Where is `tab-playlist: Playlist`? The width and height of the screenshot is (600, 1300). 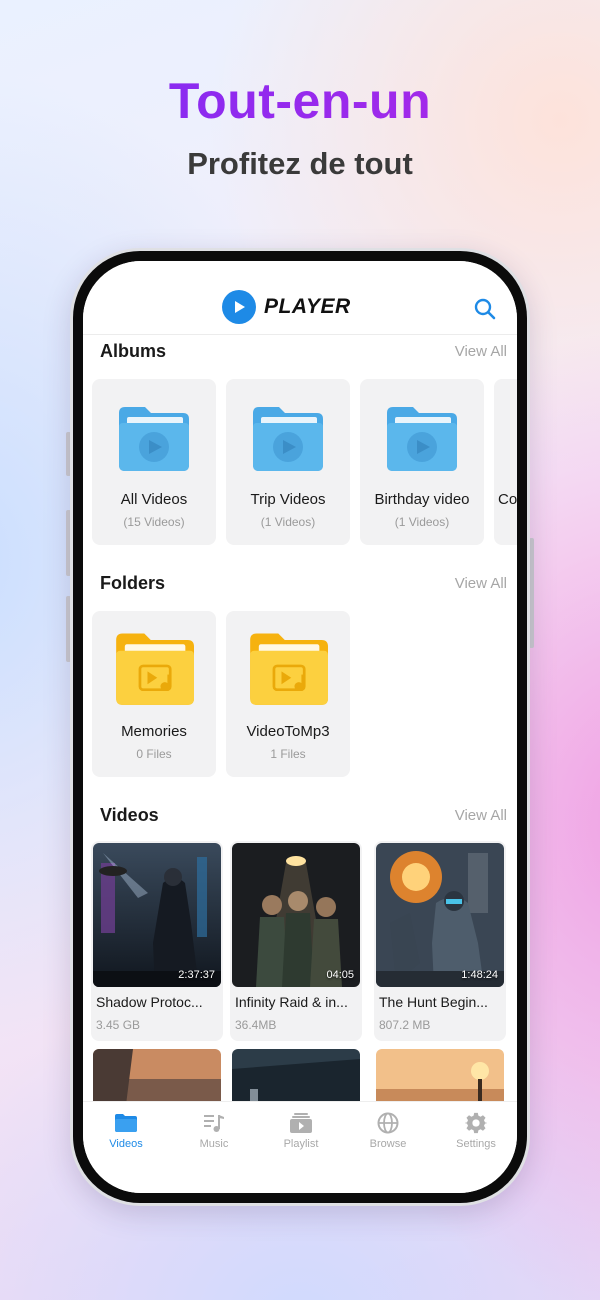
tab-playlist: Playlist is located at coordinates (301, 1131).